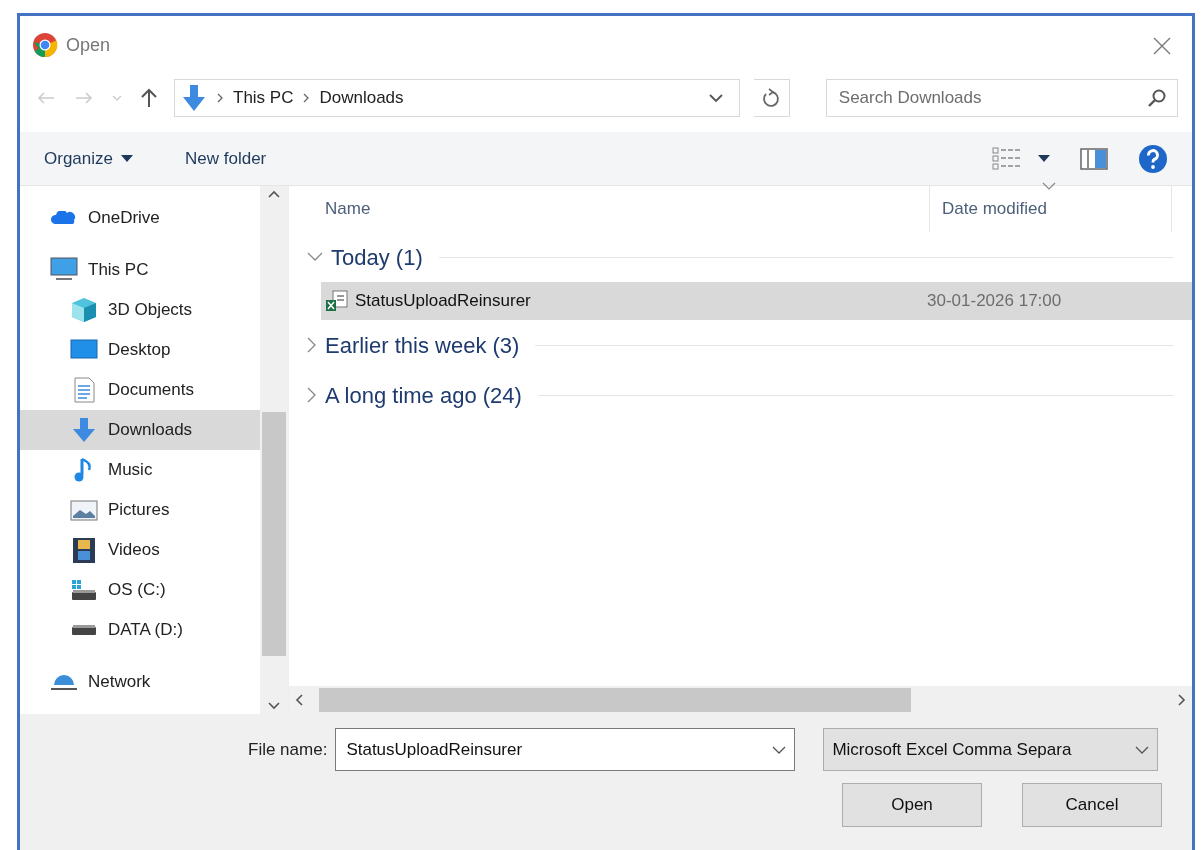 The image size is (1203, 850). I want to click on search-box: Search Downloads, so click(1001, 98).